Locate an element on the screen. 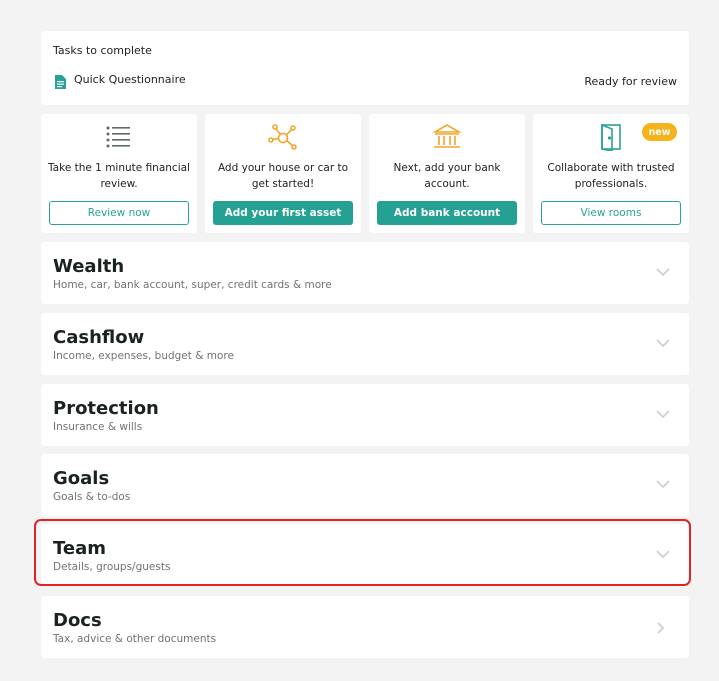 This screenshot has height=681, width=719. card-text: Next, add your bank account. is located at coordinates (447, 176).